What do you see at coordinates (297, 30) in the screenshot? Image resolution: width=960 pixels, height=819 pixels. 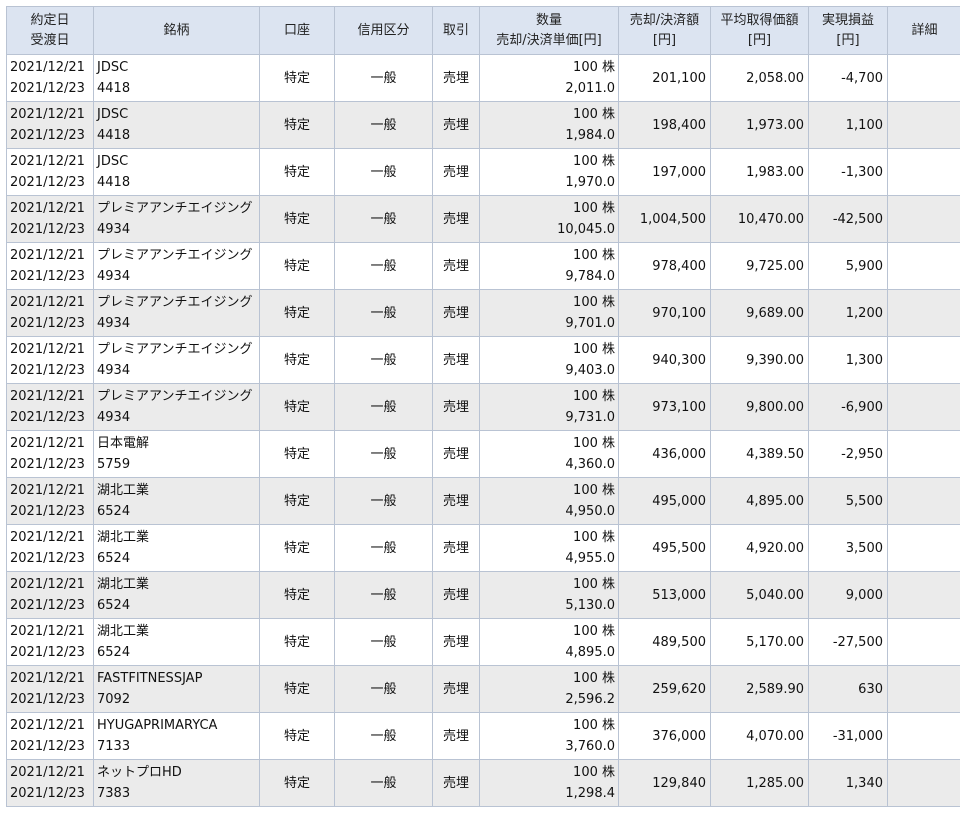 I see `col-header-account: 口座` at bounding box center [297, 30].